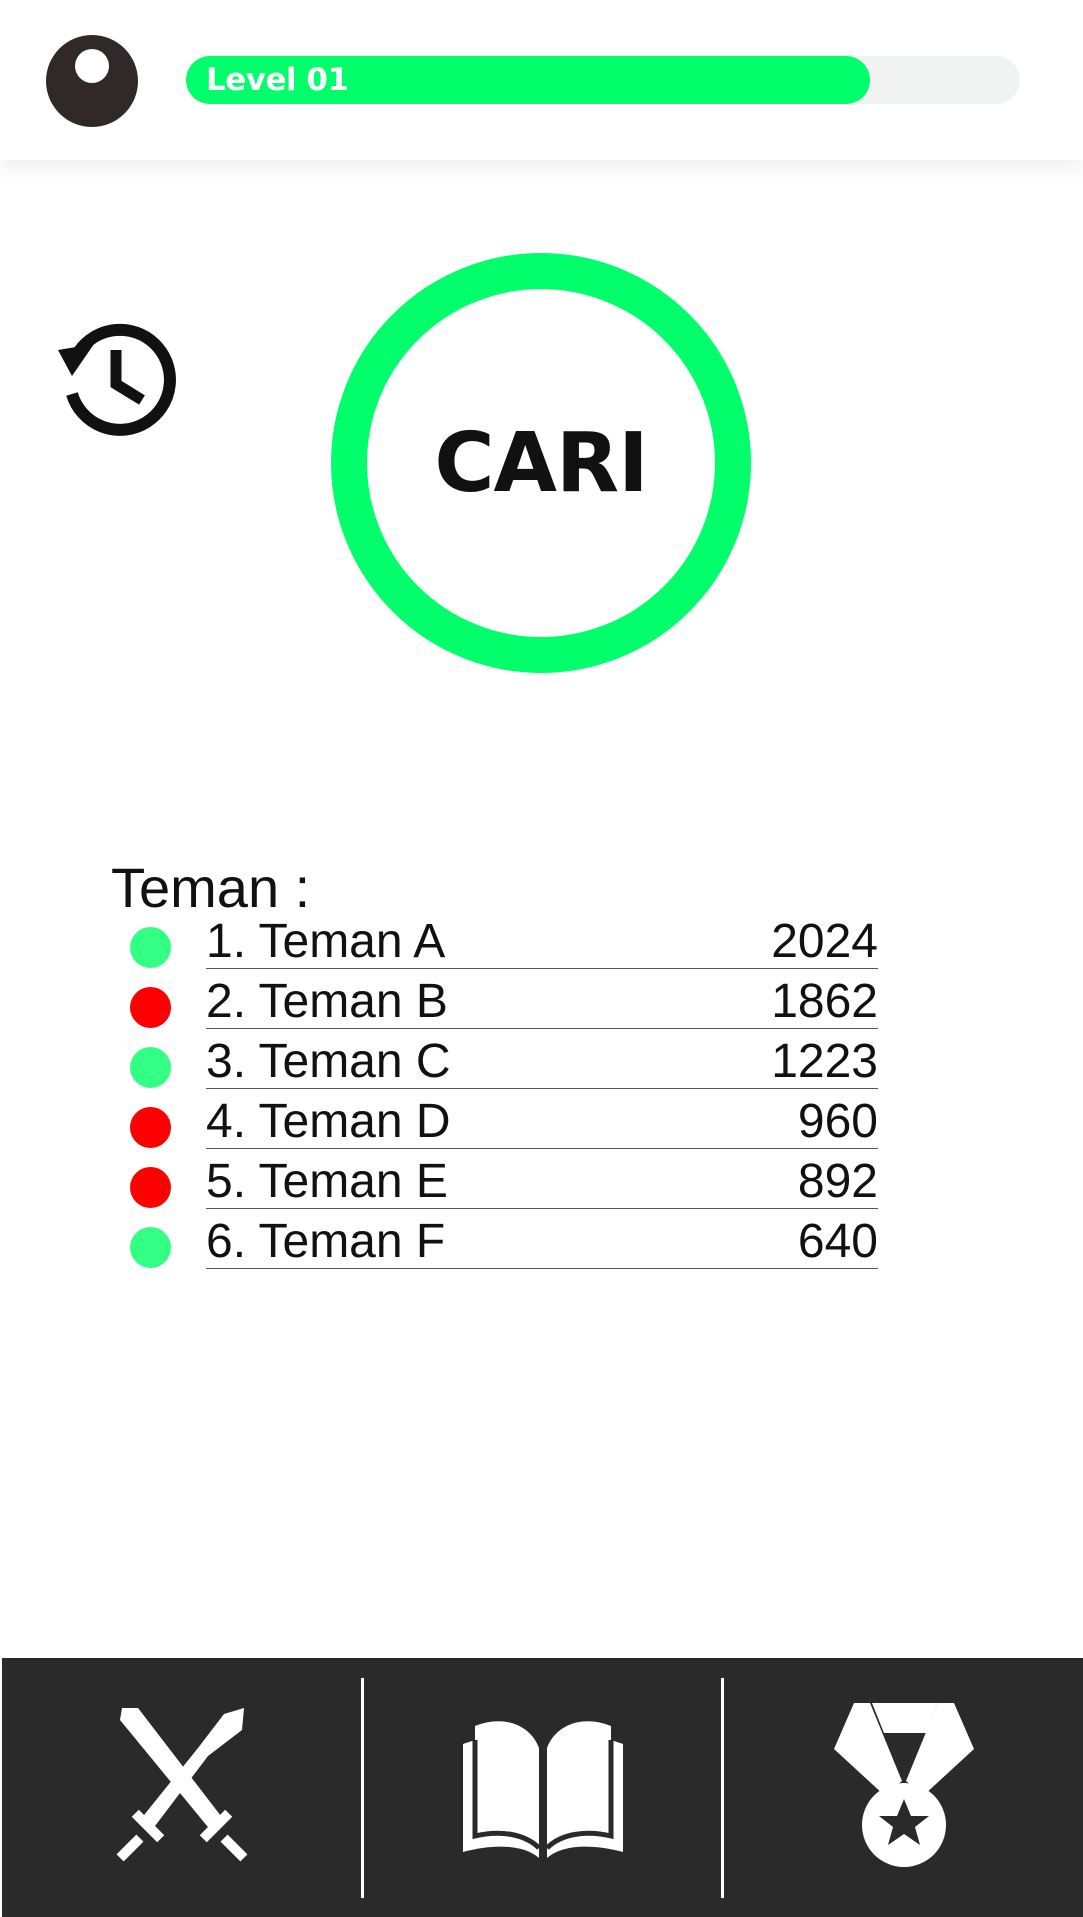 This screenshot has width=1083, height=1917. I want to click on open-book-icon, so click(542, 1789).